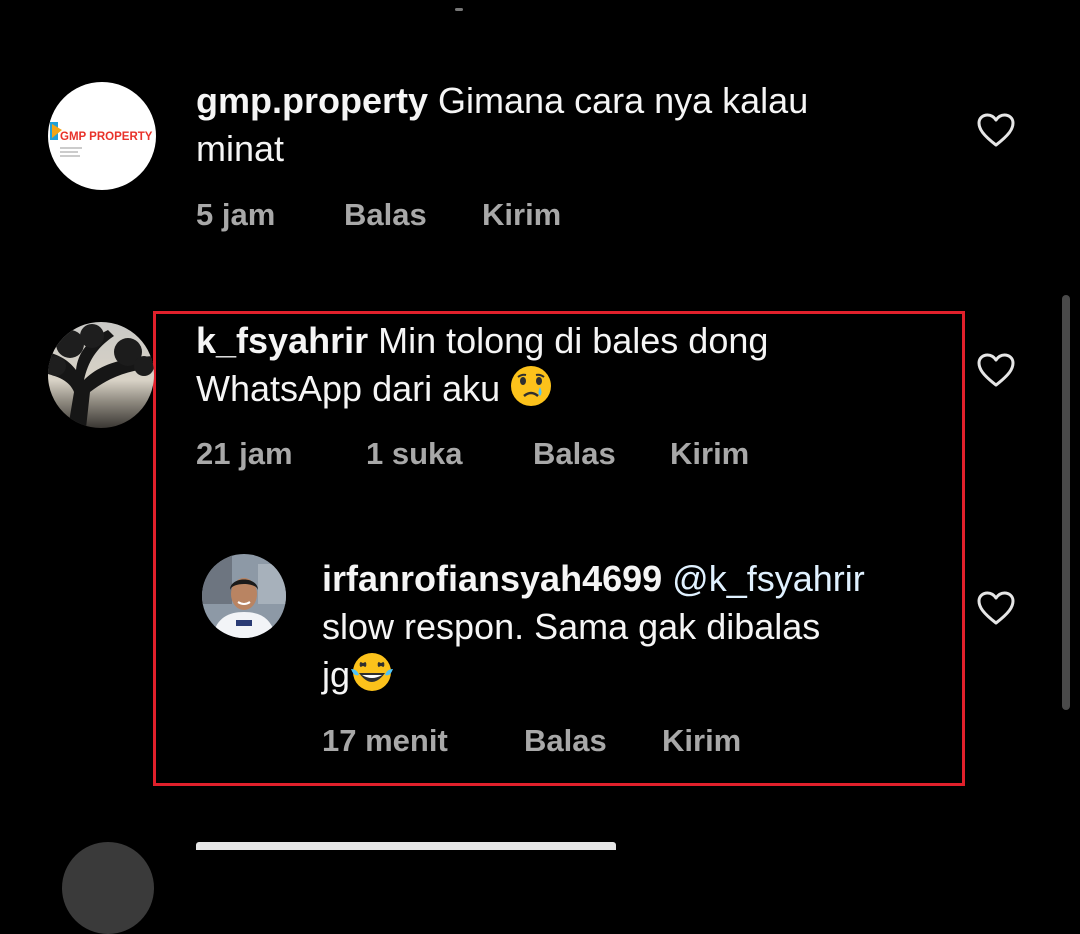  Describe the element at coordinates (348, 388) in the screenshot. I see `comment-text-continued: WhatsApp dari aku` at that location.